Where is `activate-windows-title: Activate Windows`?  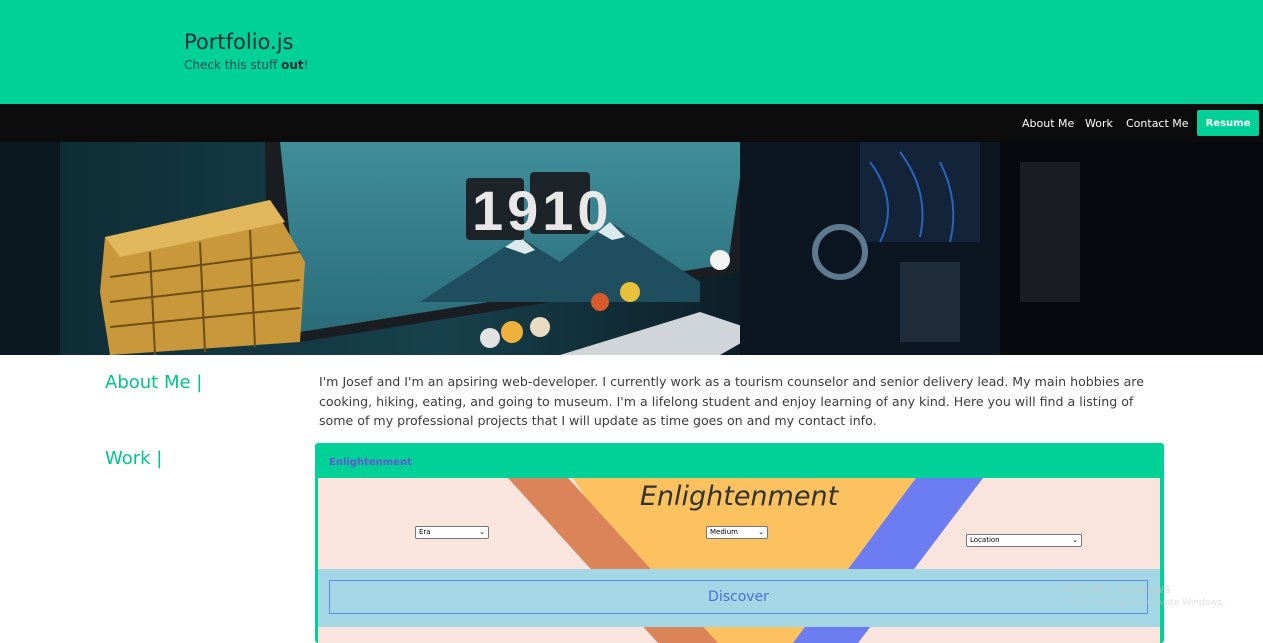
activate-windows-title: Activate Windows is located at coordinates (1117, 589).